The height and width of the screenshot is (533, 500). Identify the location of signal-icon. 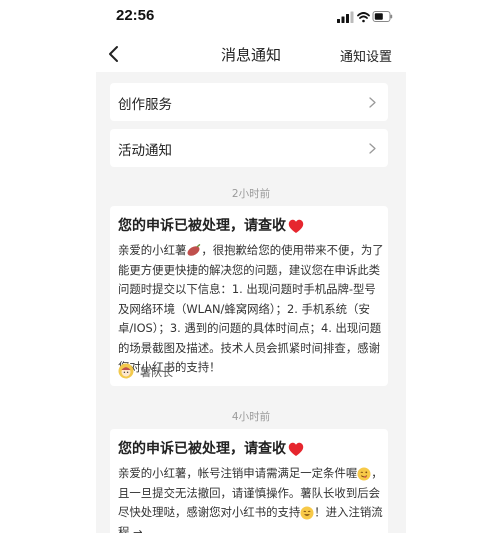
(345, 17).